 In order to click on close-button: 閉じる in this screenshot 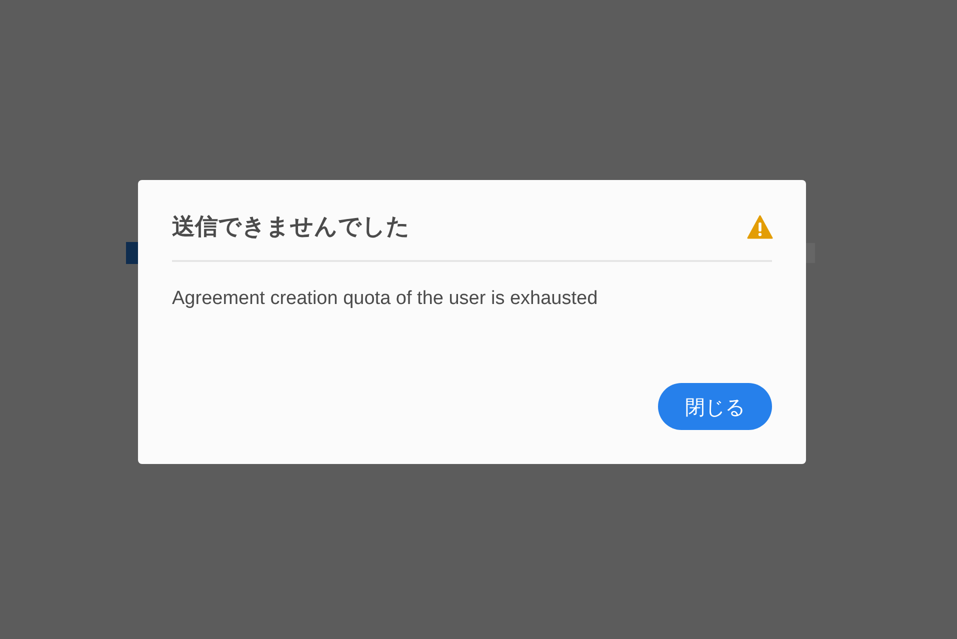, I will do `click(715, 406)`.